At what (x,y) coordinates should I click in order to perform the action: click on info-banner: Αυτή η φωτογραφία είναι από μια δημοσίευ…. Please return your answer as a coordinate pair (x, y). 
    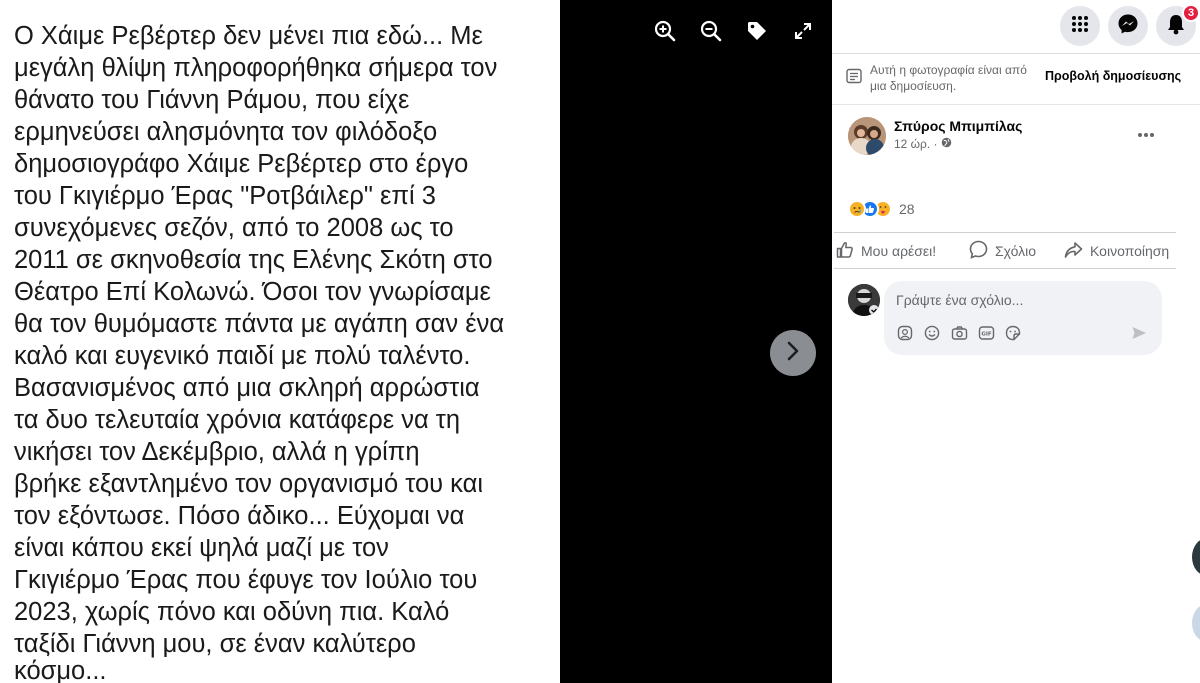
    Looking at the image, I should click on (1016, 79).